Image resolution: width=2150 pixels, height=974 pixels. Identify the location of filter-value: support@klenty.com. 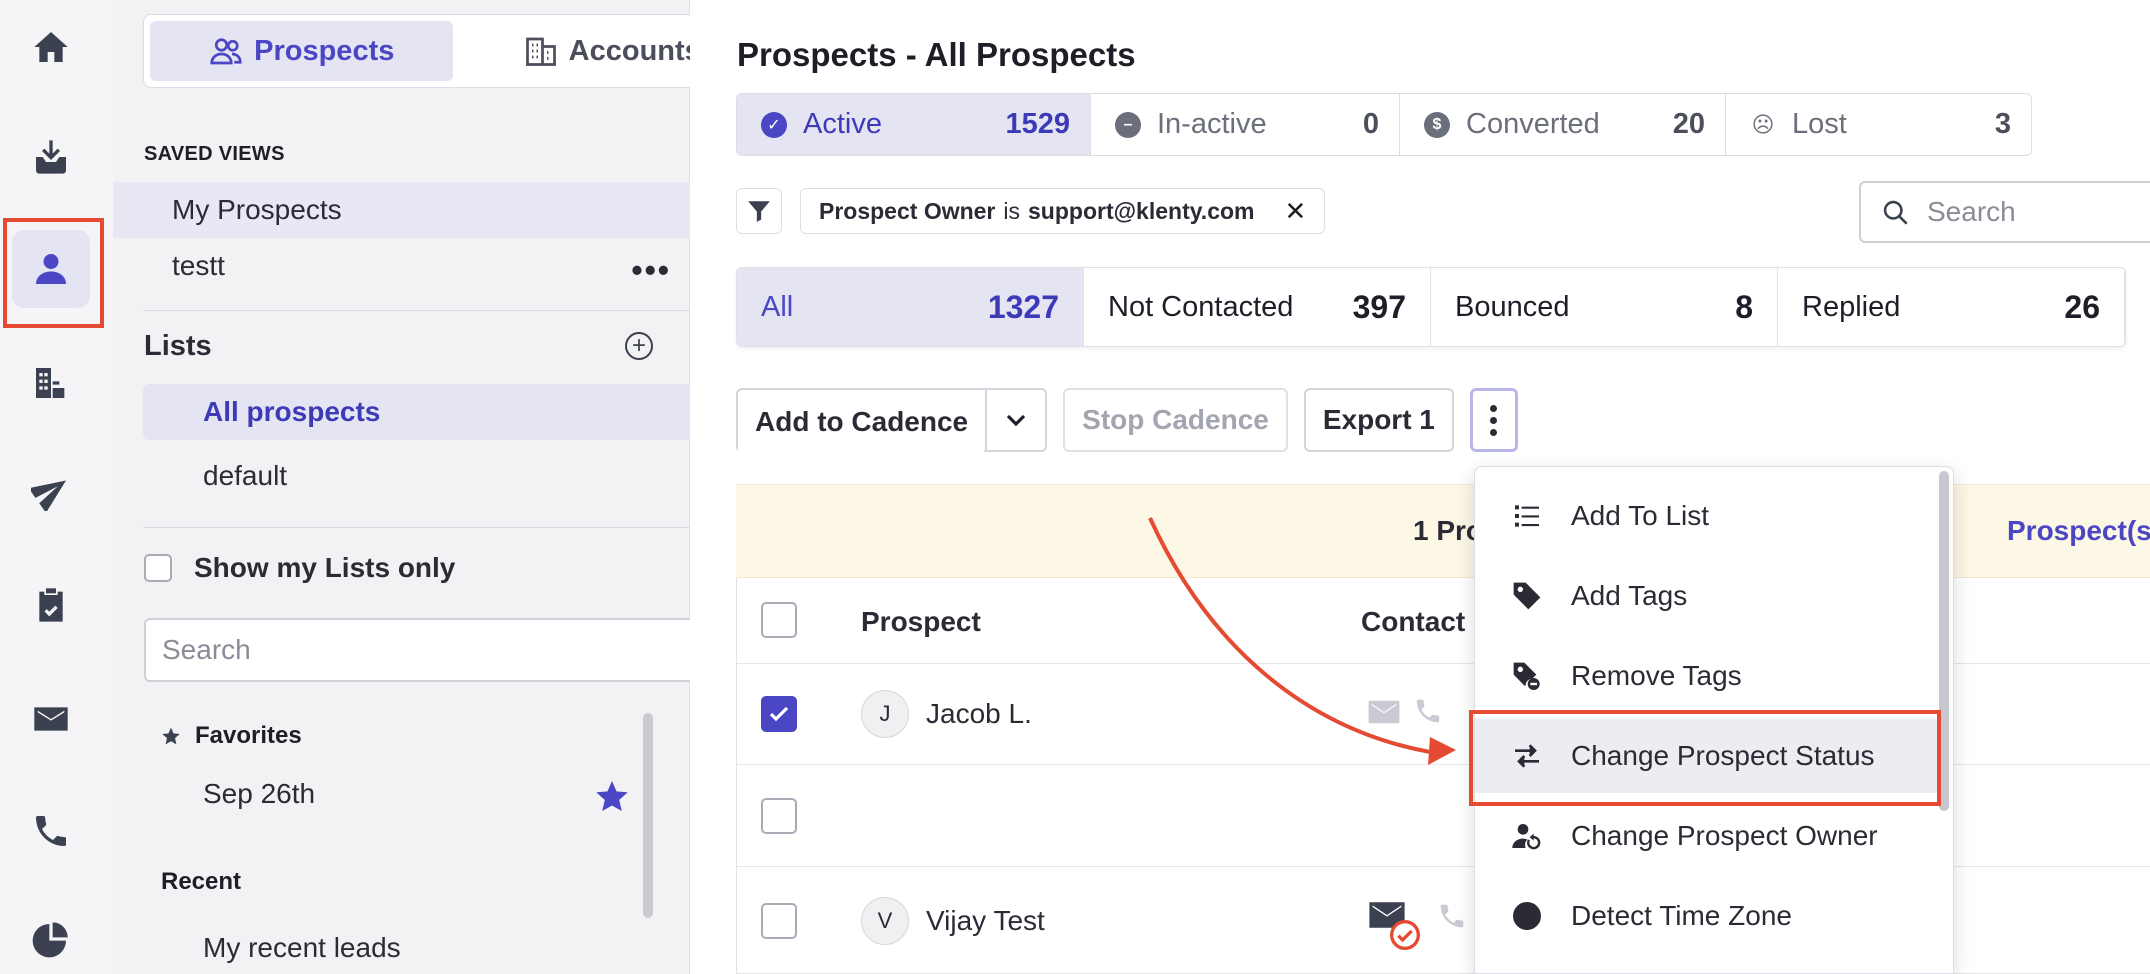
(1141, 210).